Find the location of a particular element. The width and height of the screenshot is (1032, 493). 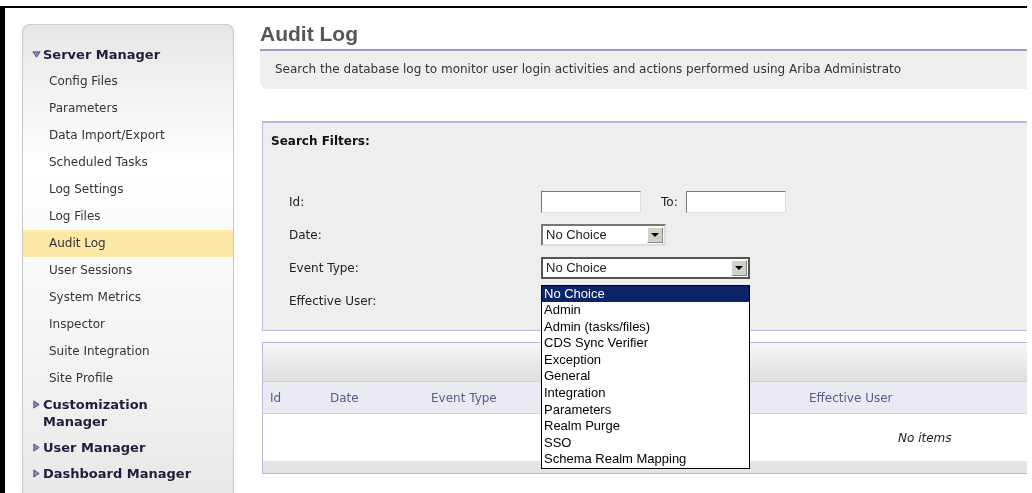

column-header: Date is located at coordinates (373, 397).